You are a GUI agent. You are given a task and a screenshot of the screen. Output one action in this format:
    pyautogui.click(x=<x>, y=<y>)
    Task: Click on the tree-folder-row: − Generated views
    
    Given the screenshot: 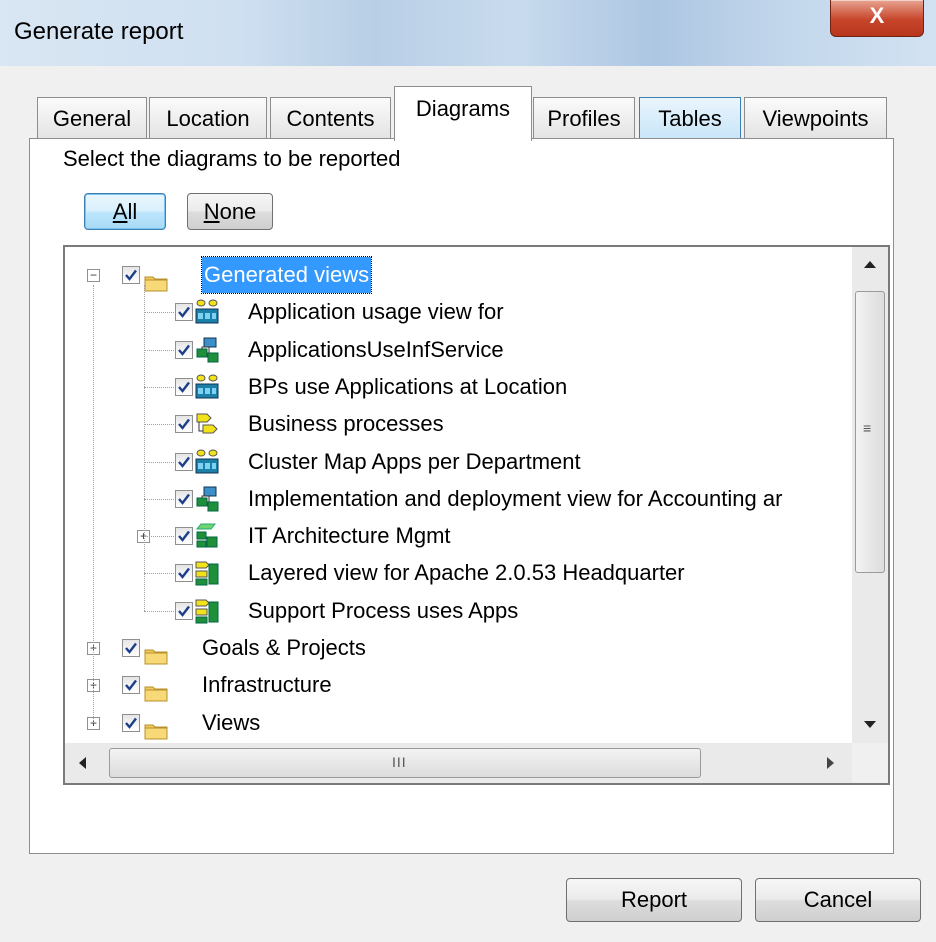 What is the action you would take?
    pyautogui.click(x=458, y=275)
    